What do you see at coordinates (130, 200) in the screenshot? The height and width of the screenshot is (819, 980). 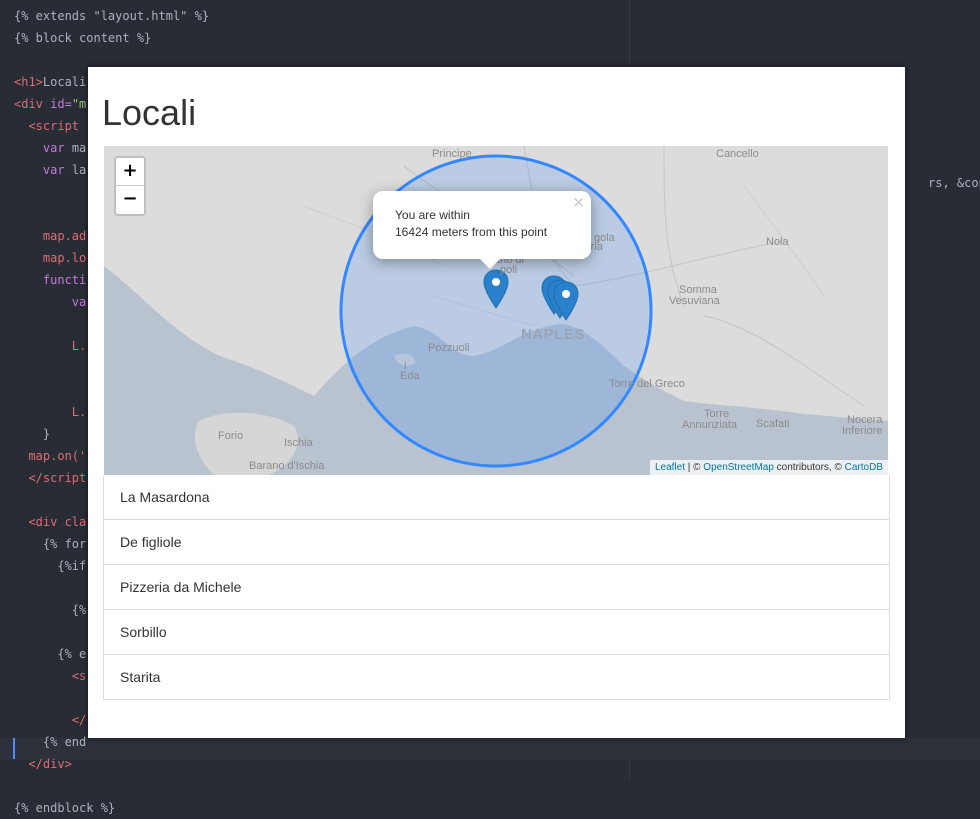 I see `zoom-out-button: −` at bounding box center [130, 200].